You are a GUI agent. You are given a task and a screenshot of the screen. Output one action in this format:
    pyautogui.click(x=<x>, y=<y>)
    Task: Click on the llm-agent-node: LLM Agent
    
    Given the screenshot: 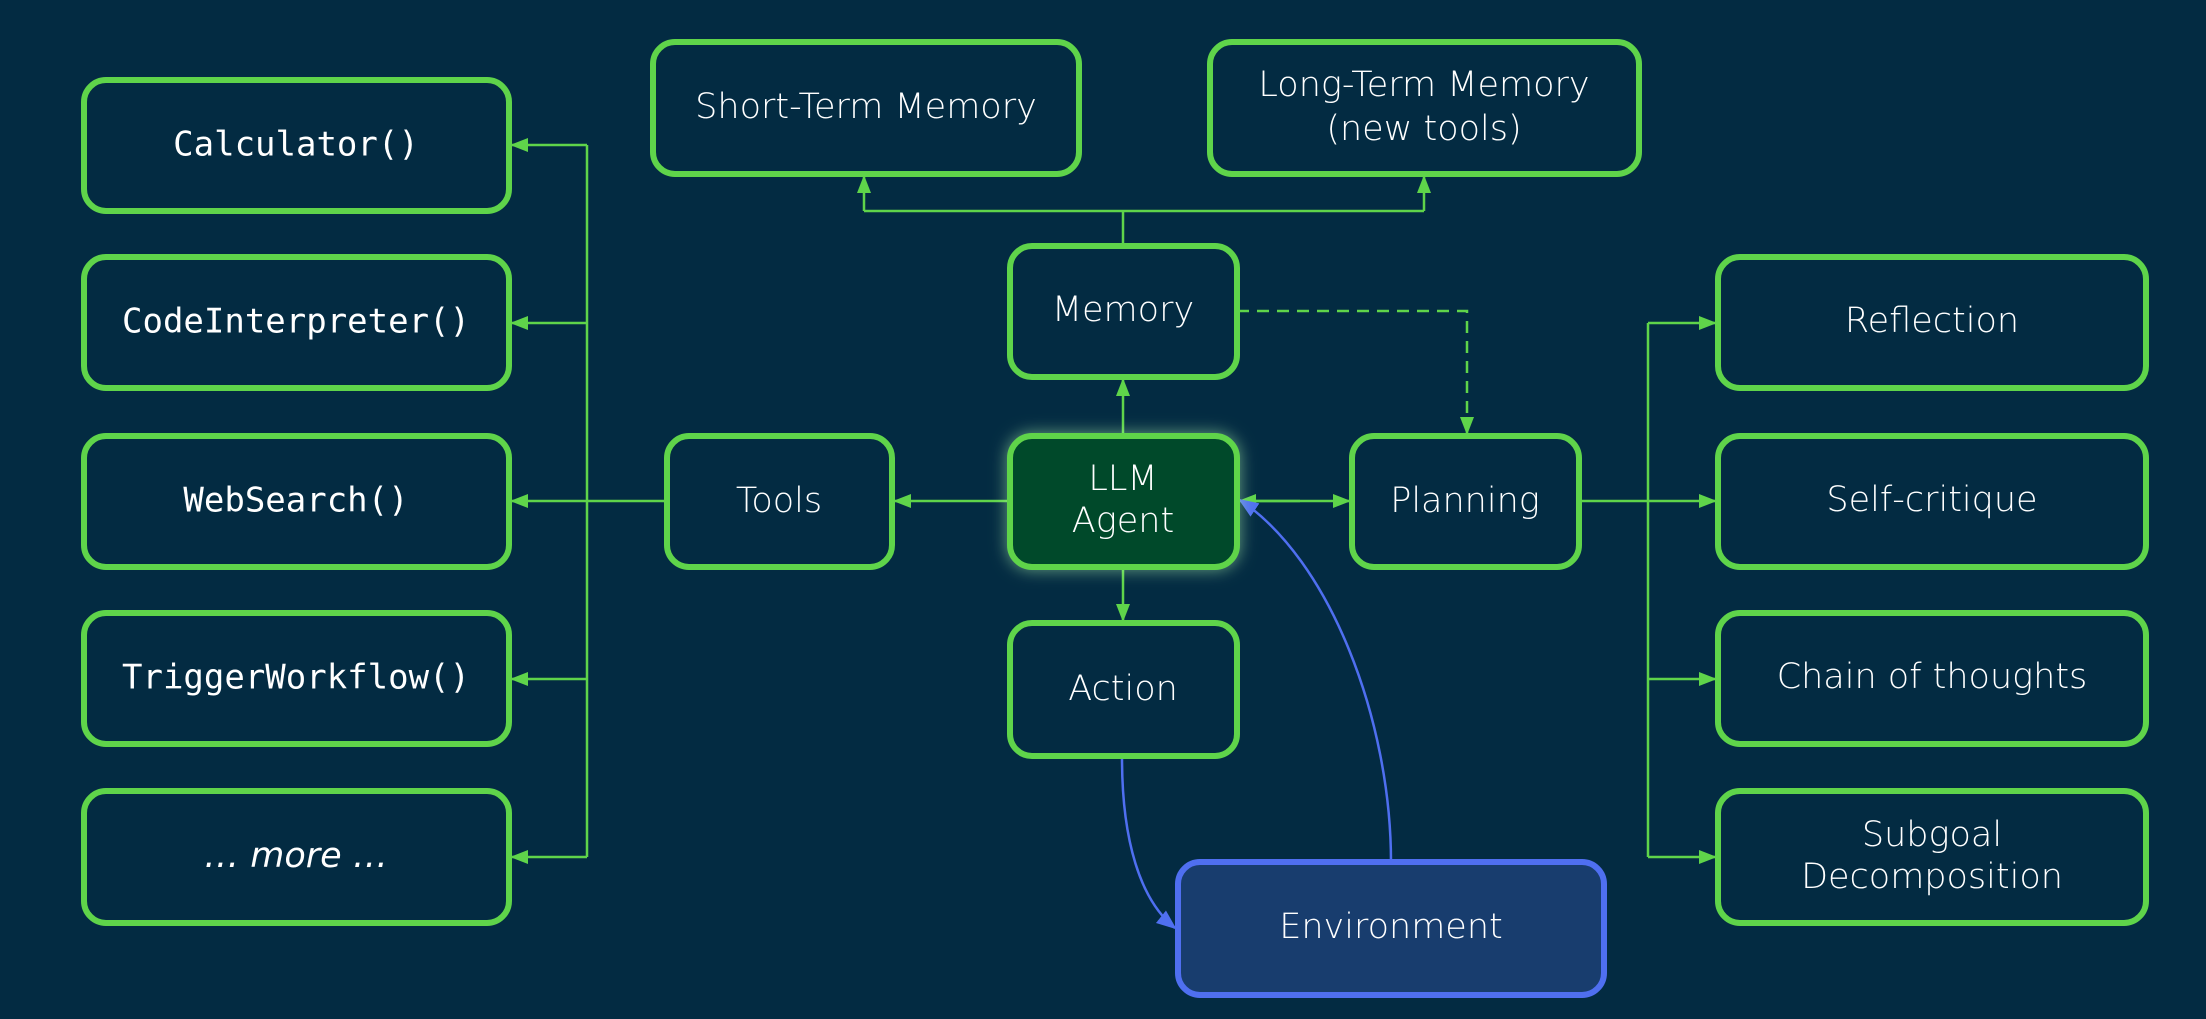 What is the action you would take?
    pyautogui.click(x=1123, y=501)
    